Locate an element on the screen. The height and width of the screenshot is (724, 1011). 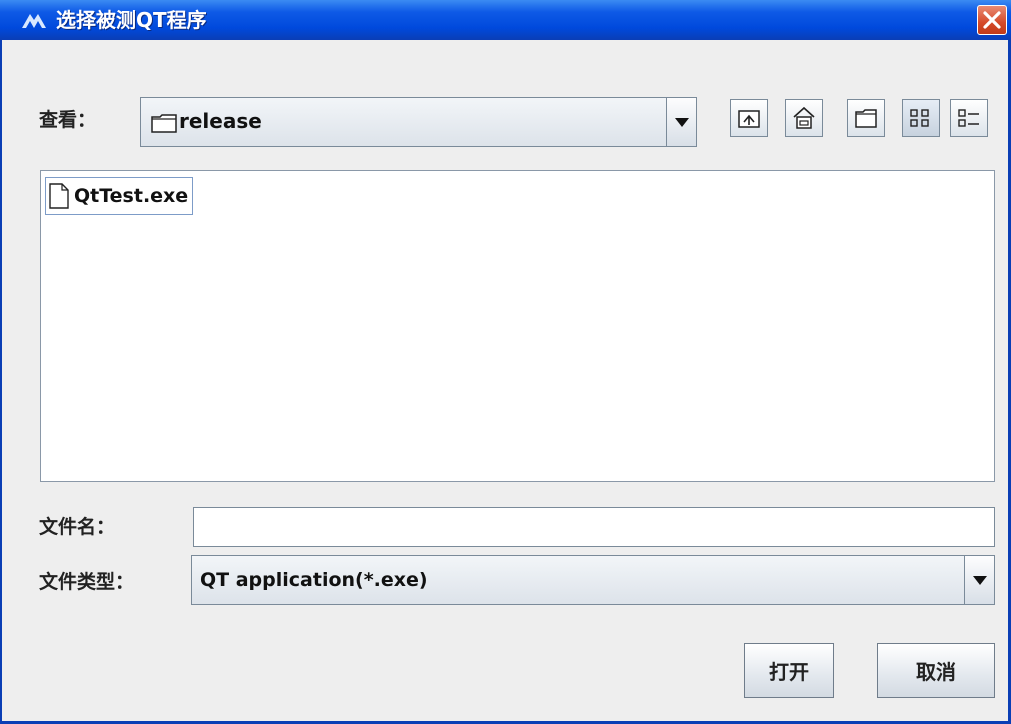
details-view-button is located at coordinates (969, 118).